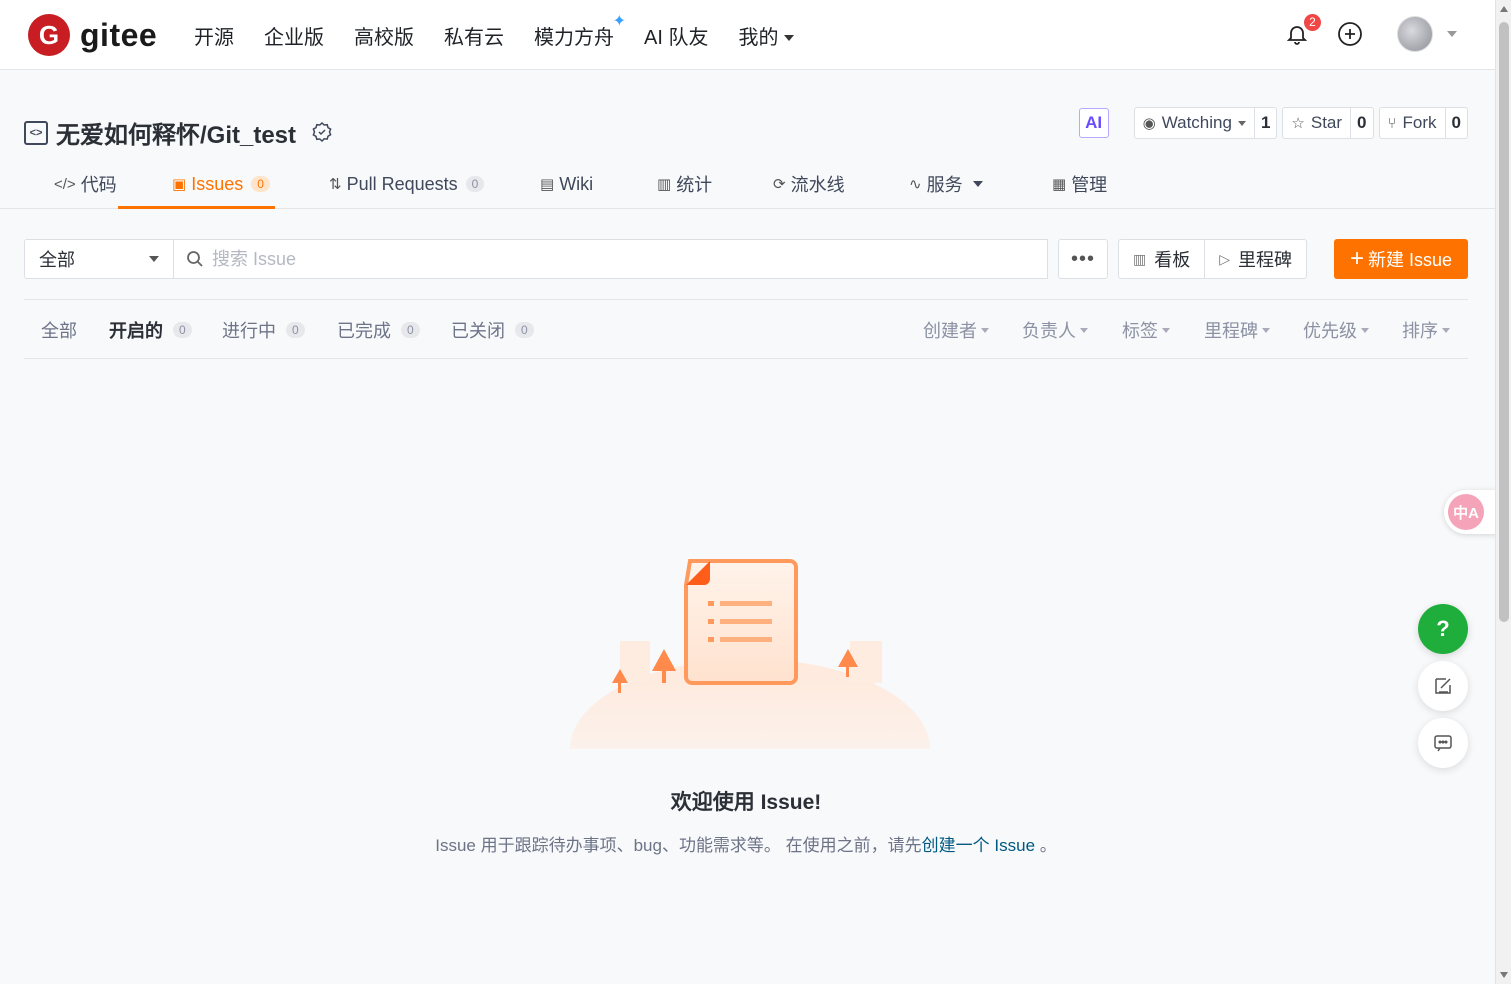  I want to click on nav-enterprise: 企业版, so click(294, 35).